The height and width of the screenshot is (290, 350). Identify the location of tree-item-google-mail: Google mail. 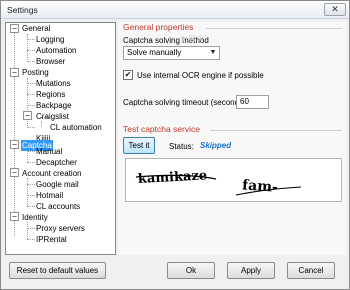
(57, 184).